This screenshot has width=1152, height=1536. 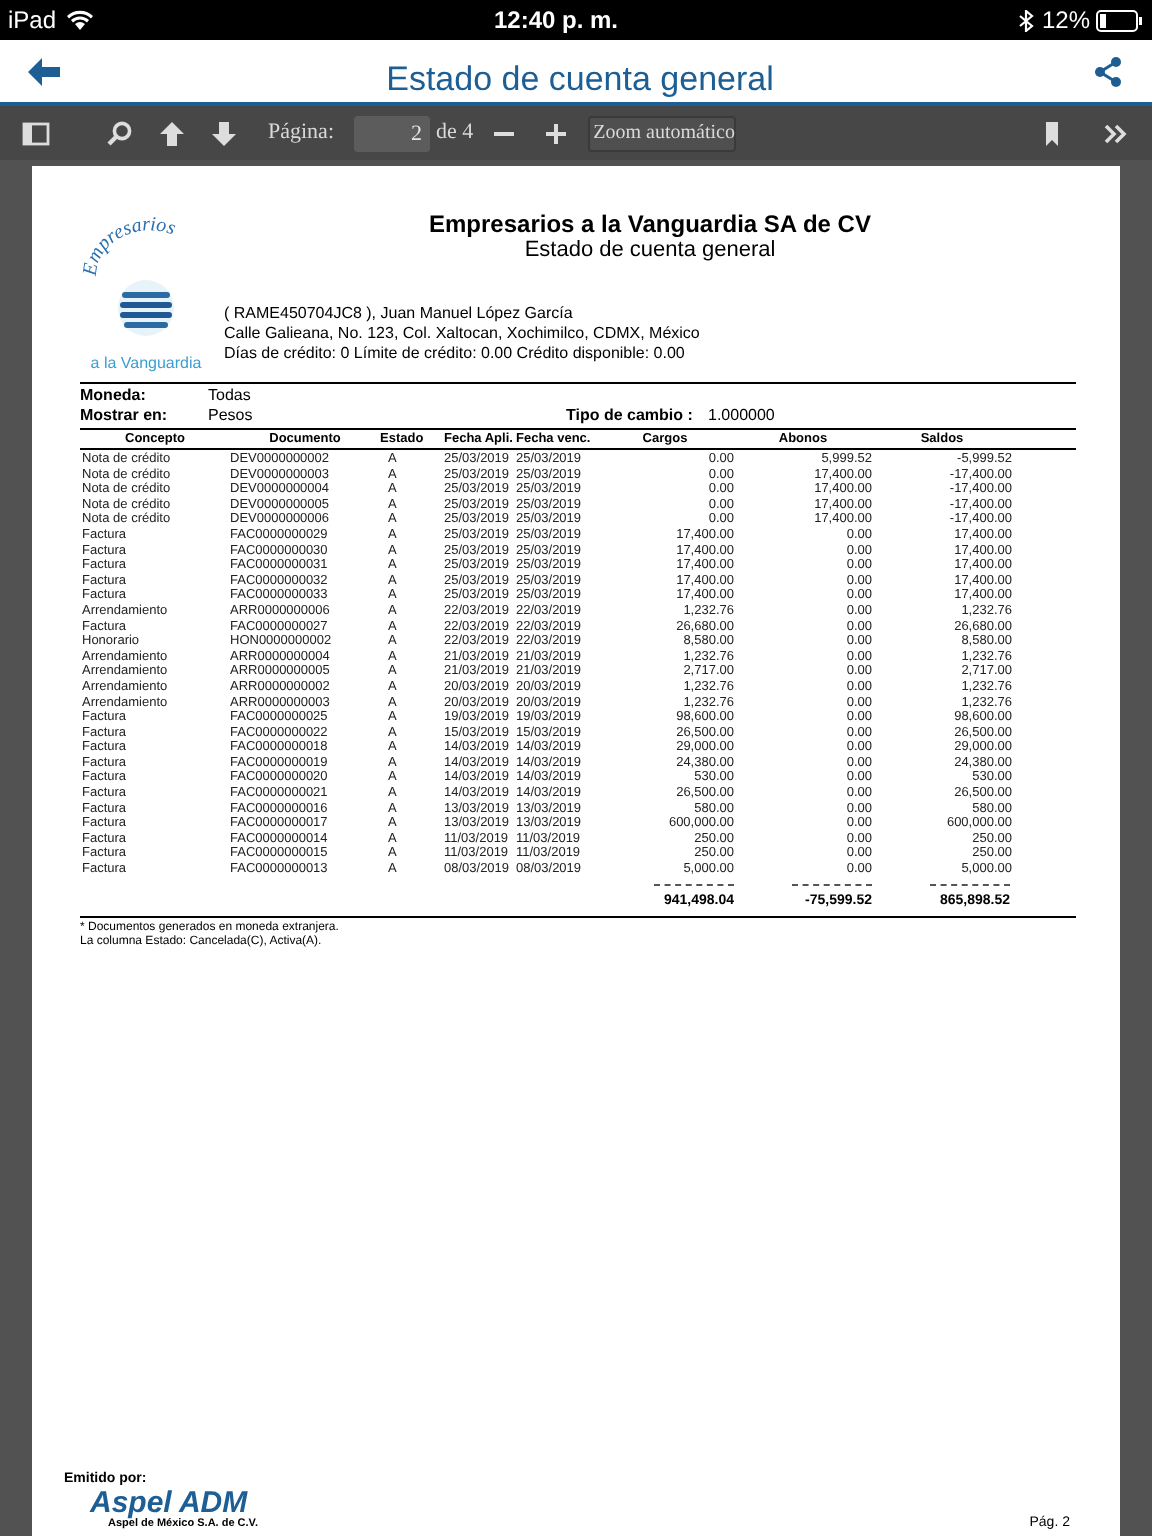 What do you see at coordinates (399, 314) in the screenshot?
I see `client-info: ( RAME450704JC8 ), Juan Manuel López García` at bounding box center [399, 314].